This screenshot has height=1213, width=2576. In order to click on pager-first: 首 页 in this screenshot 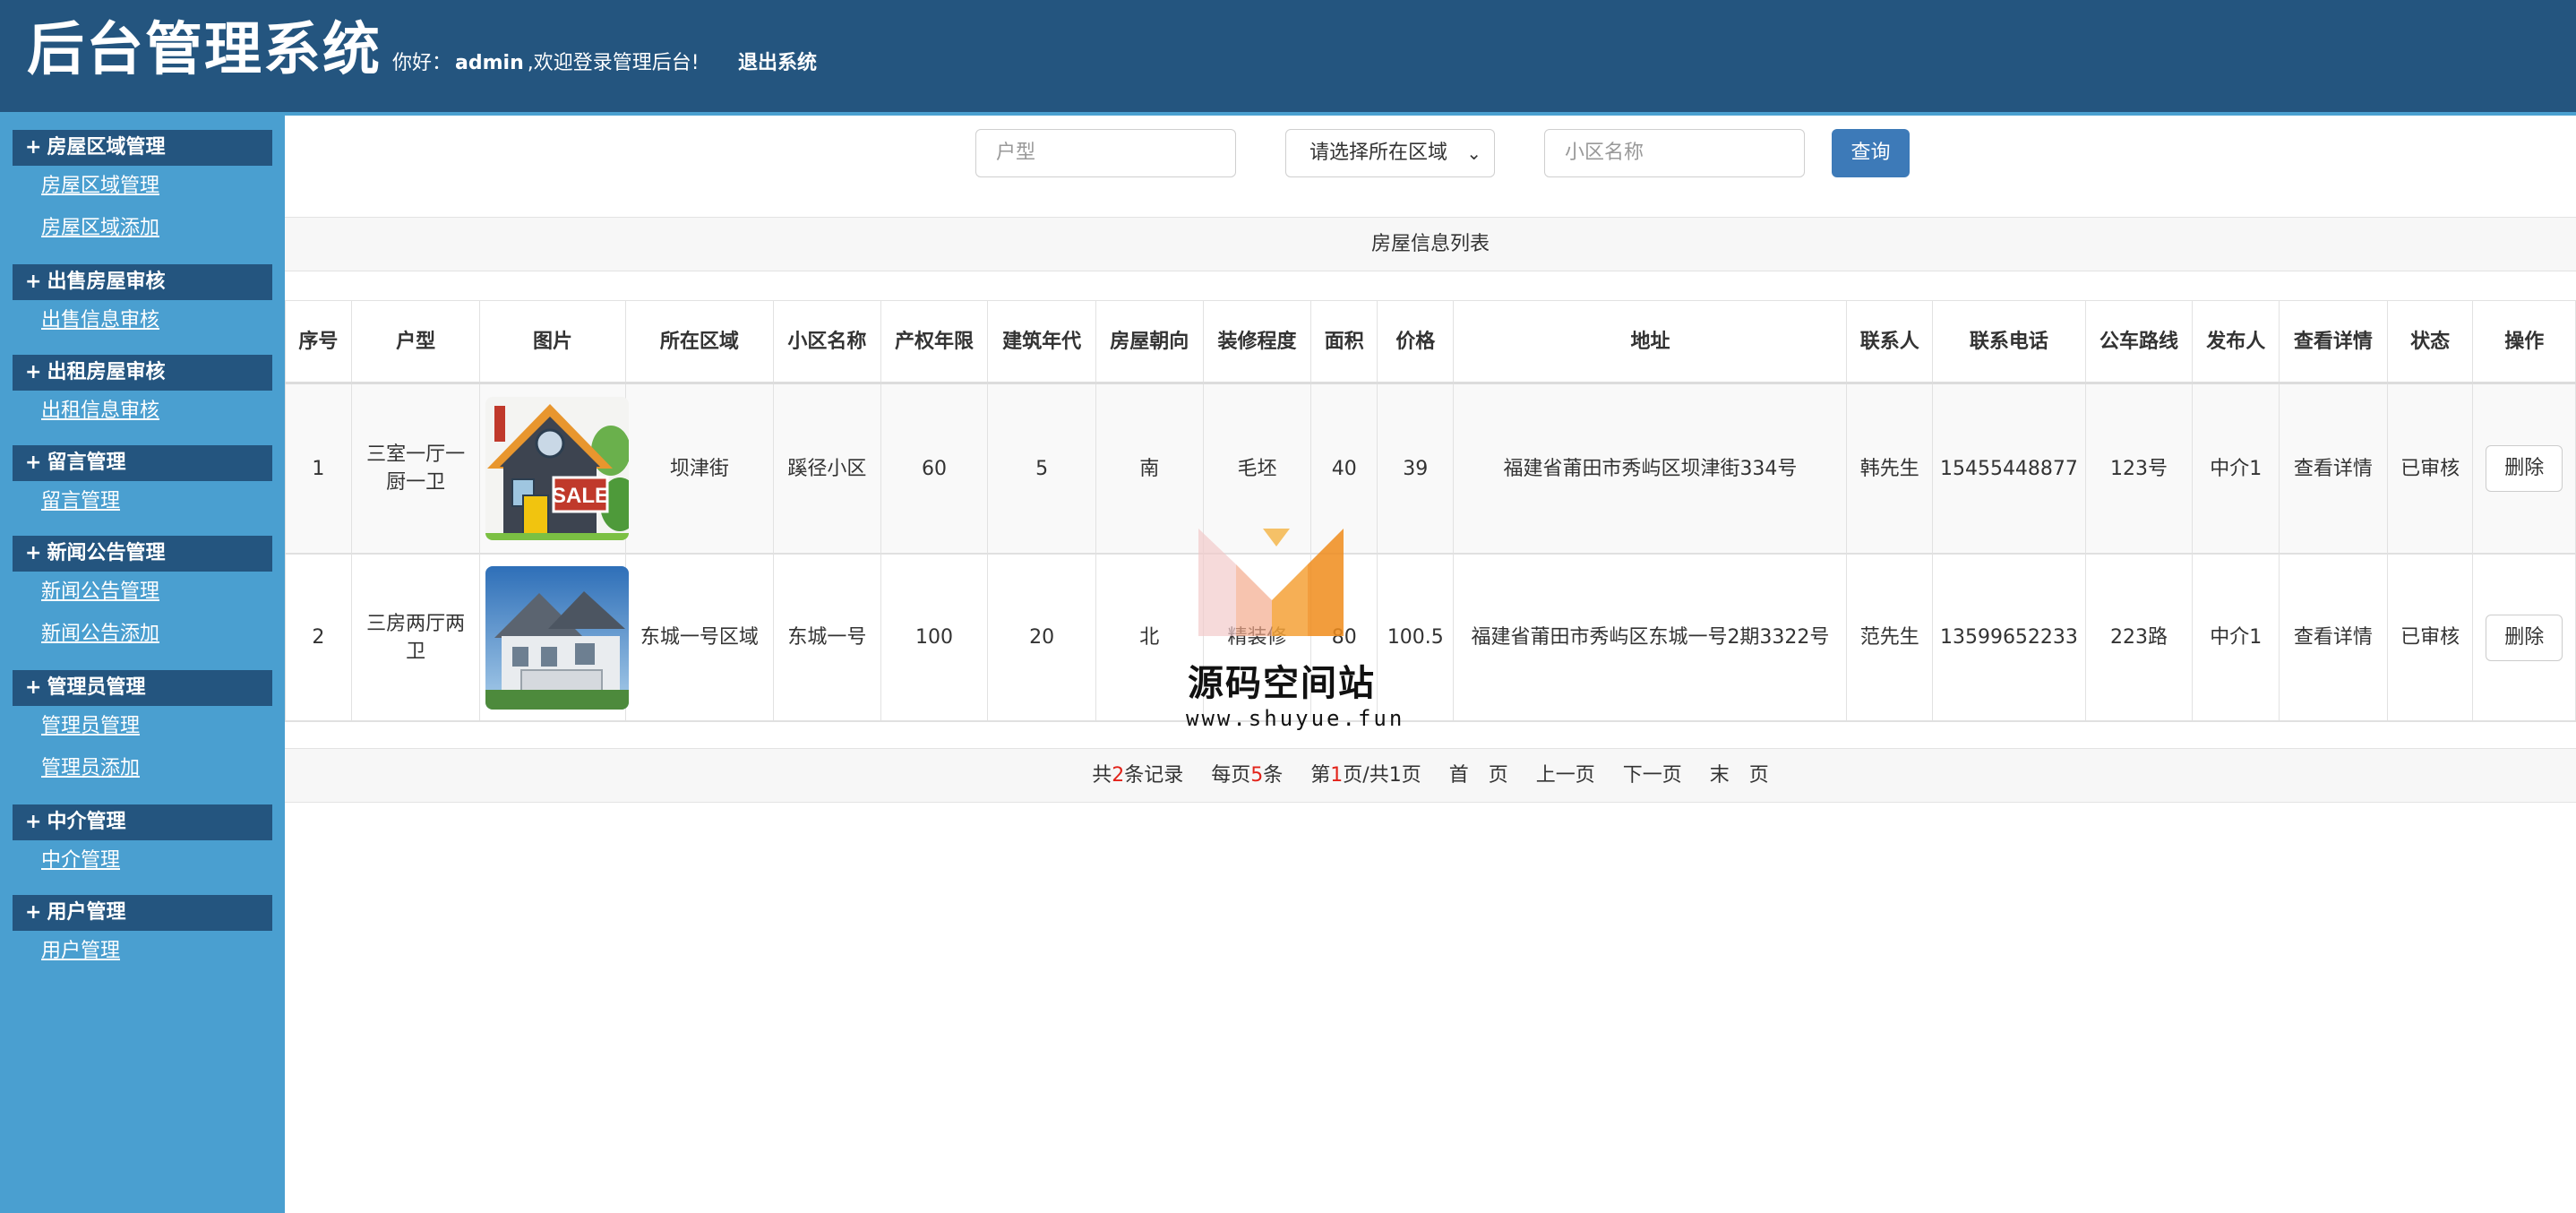, I will do `click(1478, 776)`.